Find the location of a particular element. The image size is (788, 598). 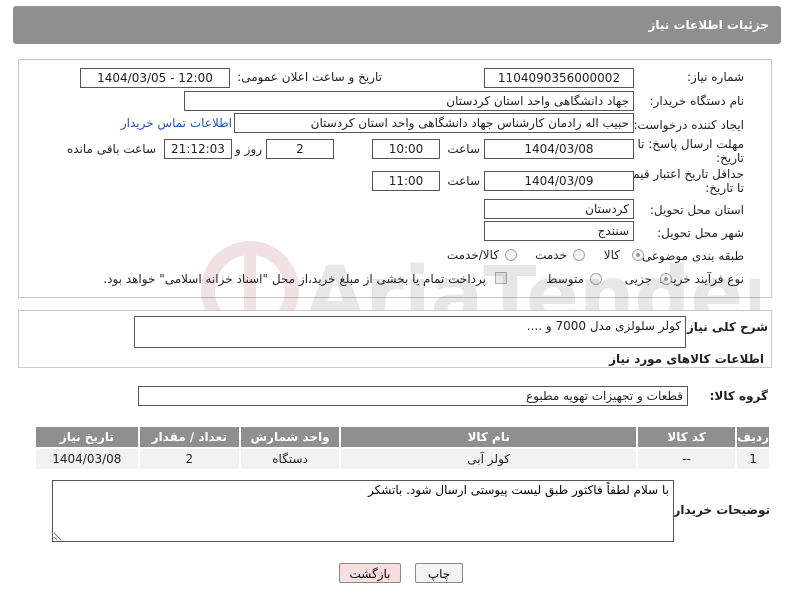

buyer-notes-label: توضیحات خریدار: is located at coordinates (719, 510).